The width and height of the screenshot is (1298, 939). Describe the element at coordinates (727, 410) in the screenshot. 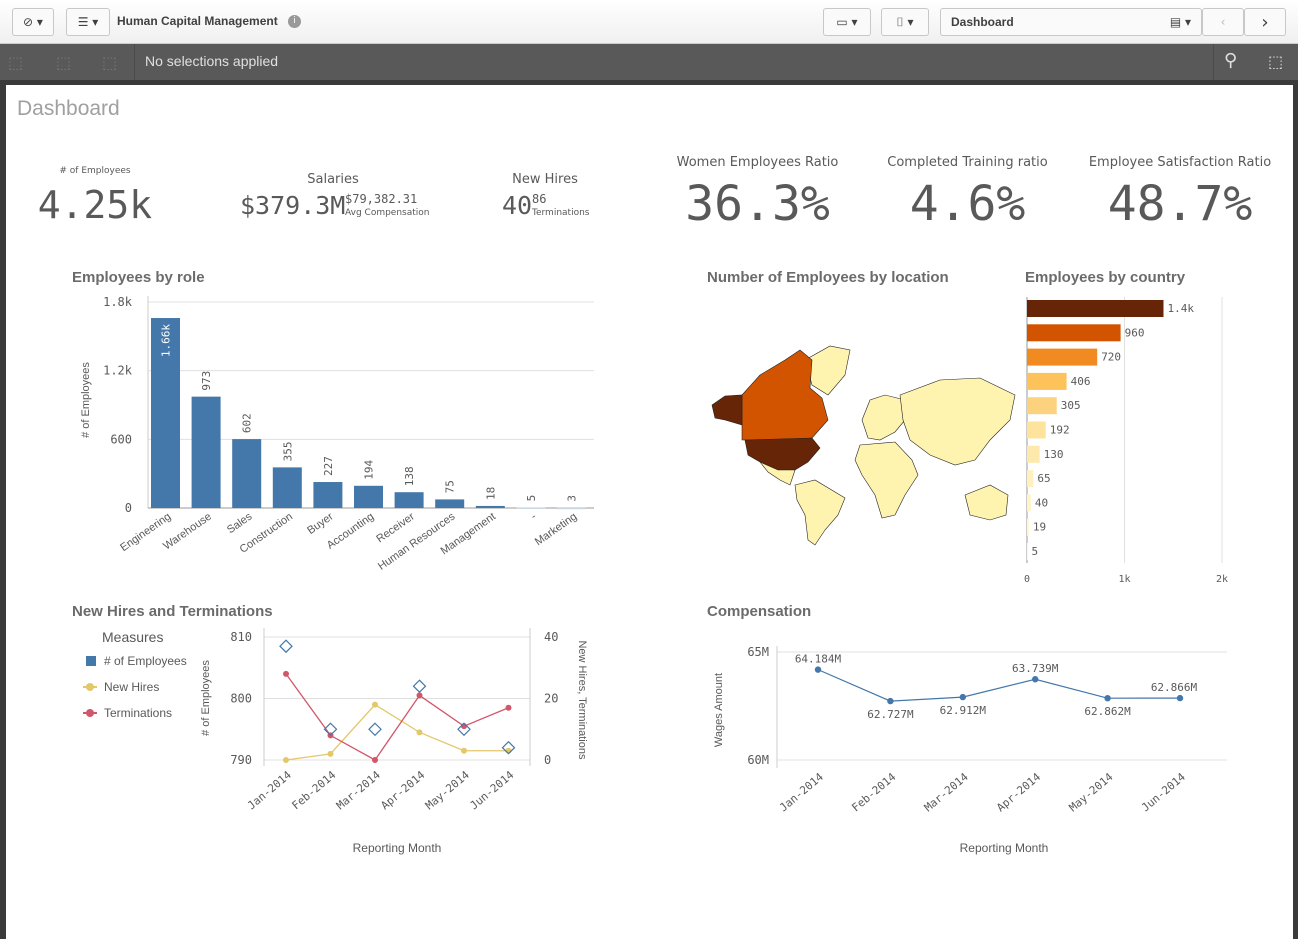

I see `map-region-alaska` at that location.